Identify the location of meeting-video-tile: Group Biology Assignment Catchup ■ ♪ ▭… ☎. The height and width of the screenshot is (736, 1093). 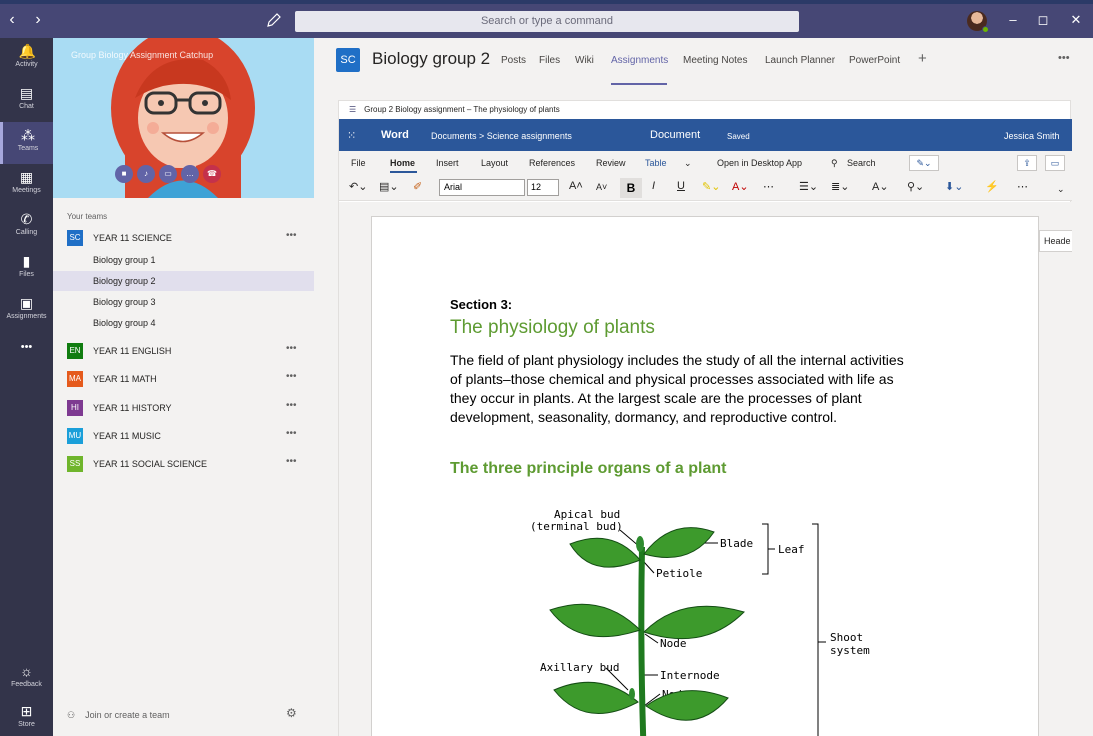
(183, 118).